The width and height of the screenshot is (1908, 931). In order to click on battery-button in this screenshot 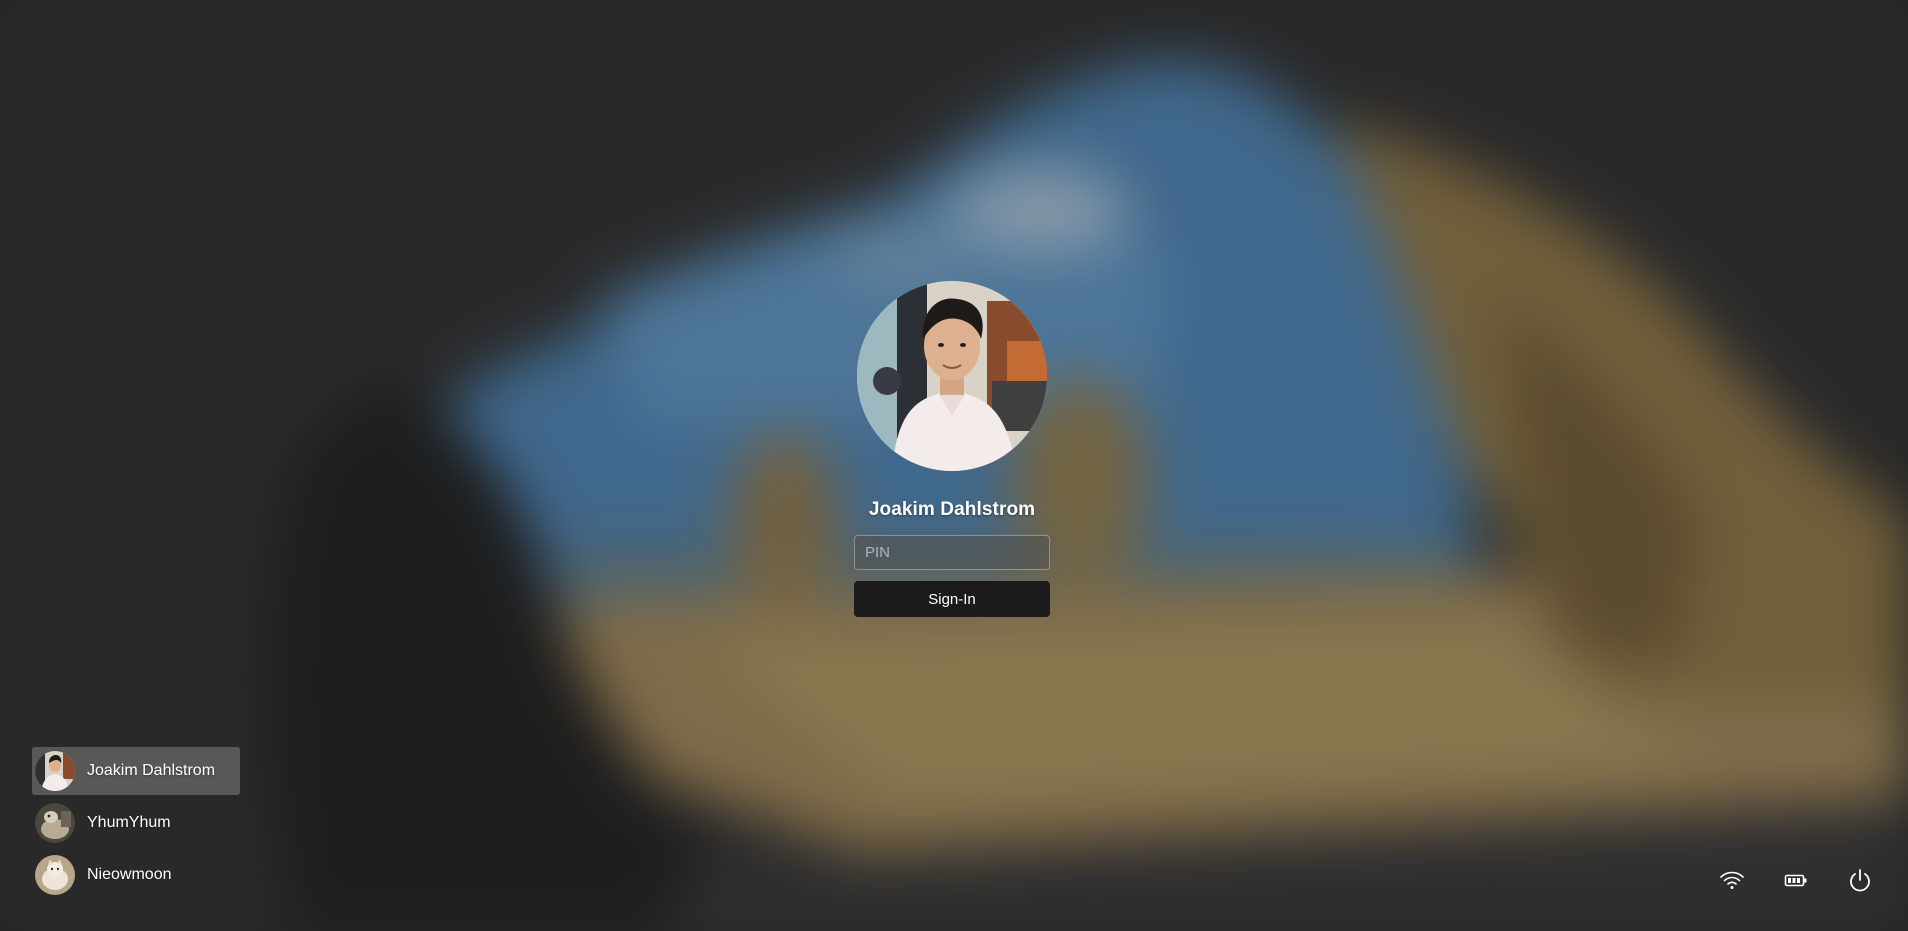, I will do `click(1796, 880)`.